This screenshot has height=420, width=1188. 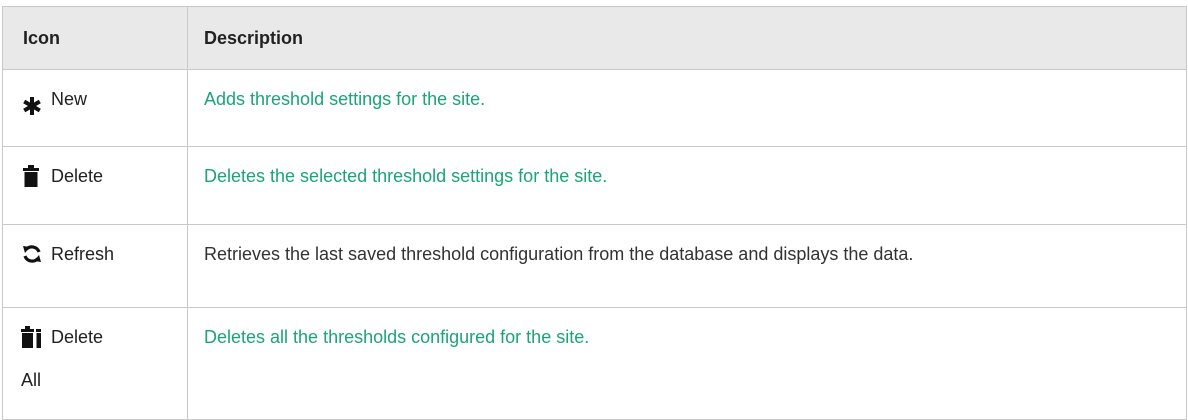 I want to click on delete-all-label: Delete, so click(x=77, y=337).